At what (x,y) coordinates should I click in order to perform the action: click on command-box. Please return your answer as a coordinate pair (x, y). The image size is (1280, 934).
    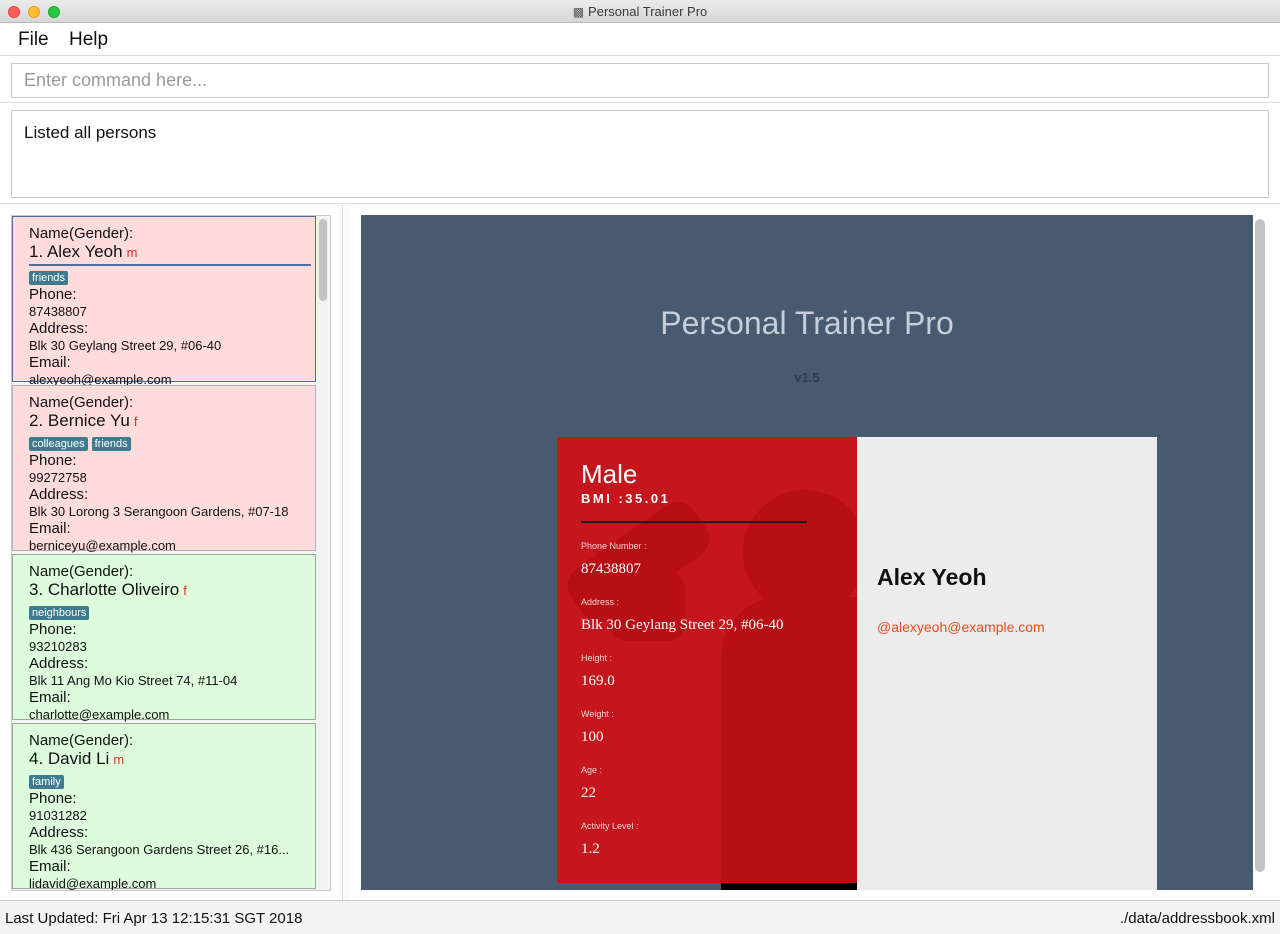
    Looking at the image, I should click on (640, 80).